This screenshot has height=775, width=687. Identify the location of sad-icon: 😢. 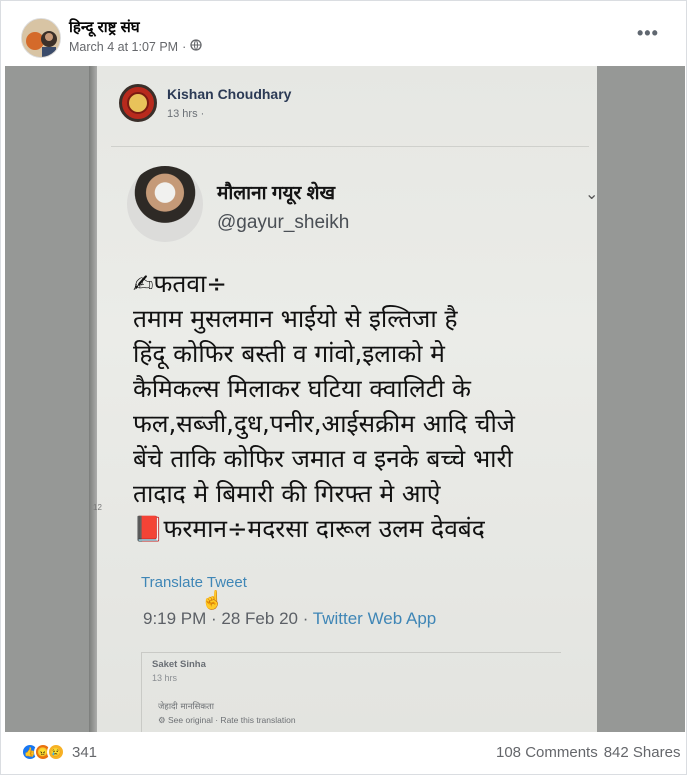
(56, 752).